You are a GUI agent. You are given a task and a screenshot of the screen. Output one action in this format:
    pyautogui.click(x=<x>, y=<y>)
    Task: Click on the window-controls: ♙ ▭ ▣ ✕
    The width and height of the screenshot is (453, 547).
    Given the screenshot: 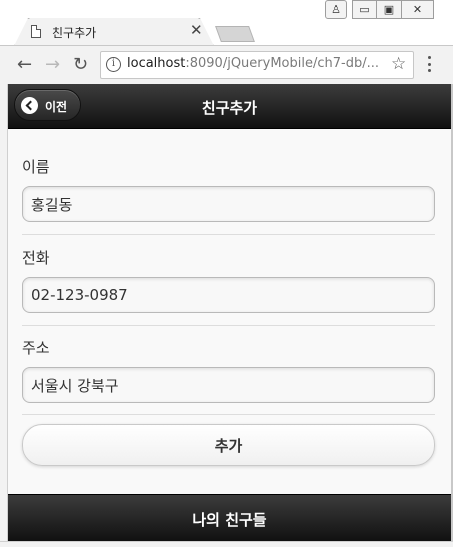 What is the action you would take?
    pyautogui.click(x=379, y=9)
    